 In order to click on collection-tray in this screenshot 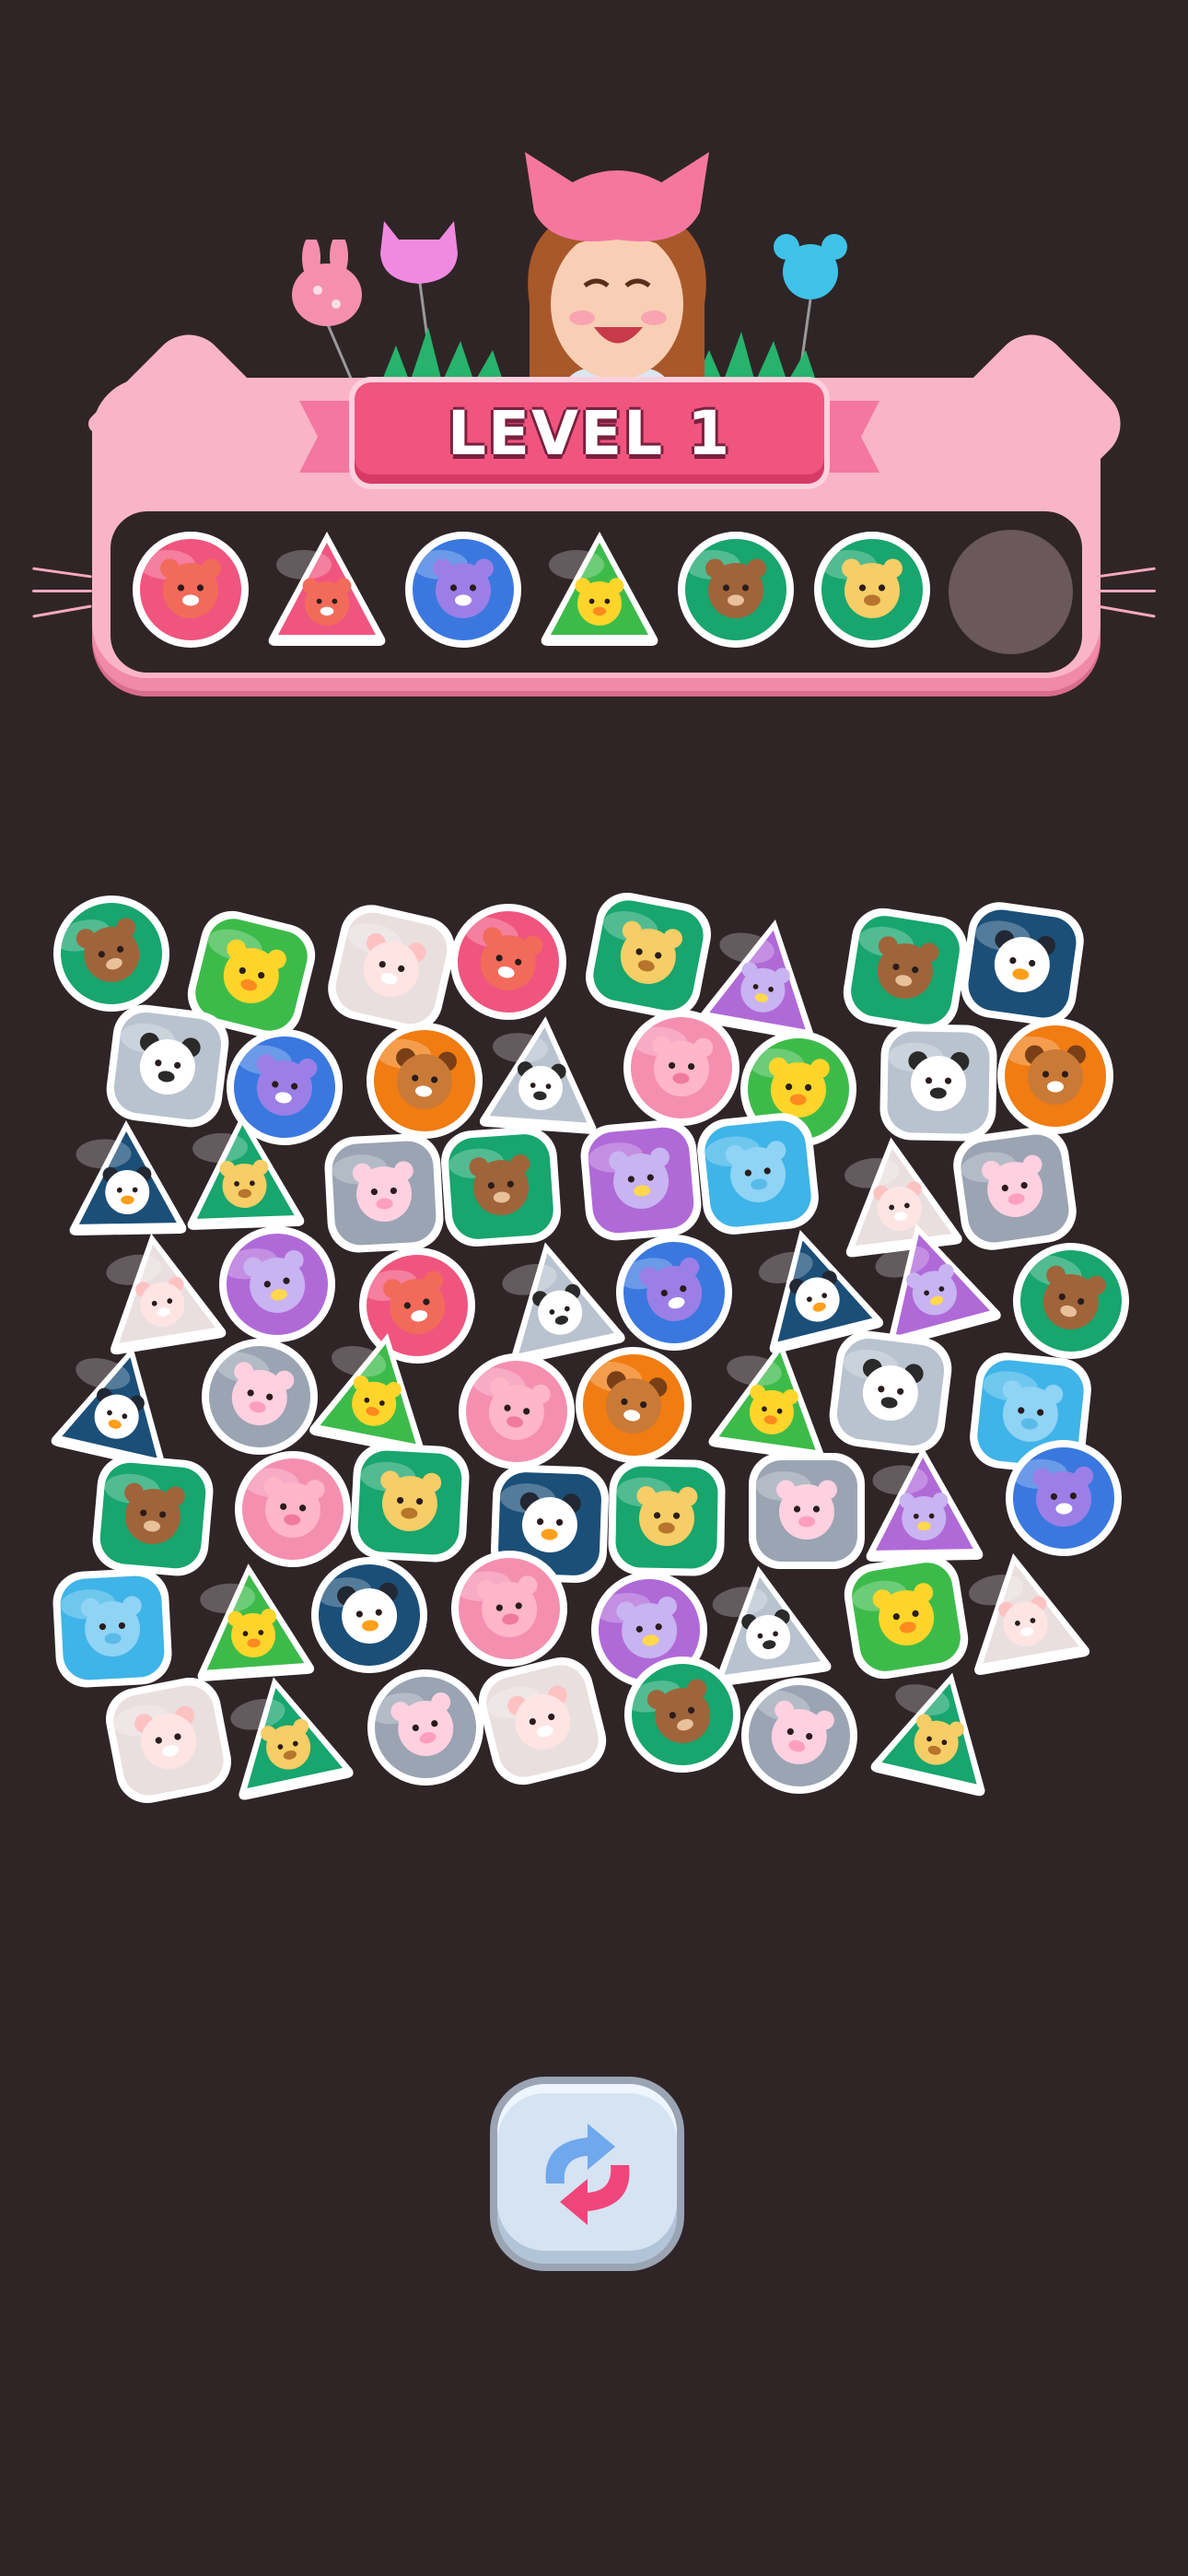, I will do `click(596, 592)`.